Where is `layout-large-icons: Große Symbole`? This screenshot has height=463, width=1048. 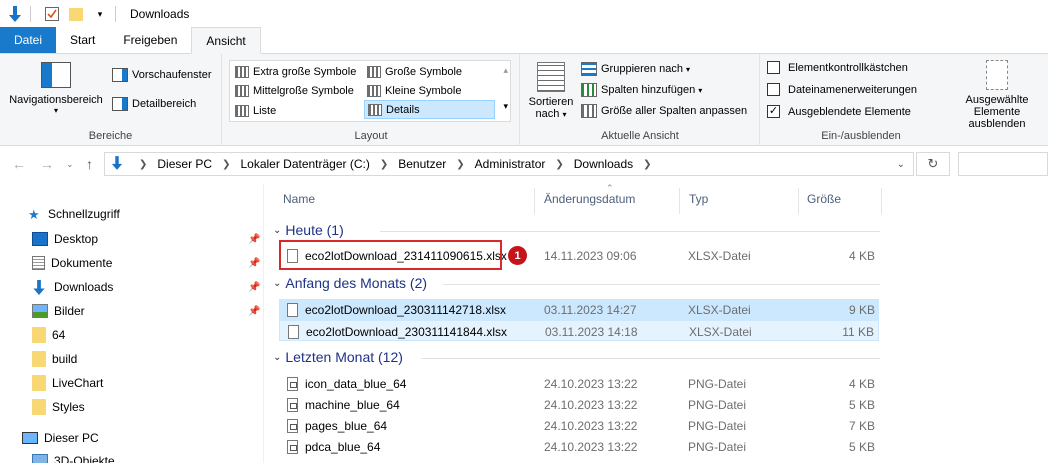 layout-large-icons: Große Symbole is located at coordinates (429, 71).